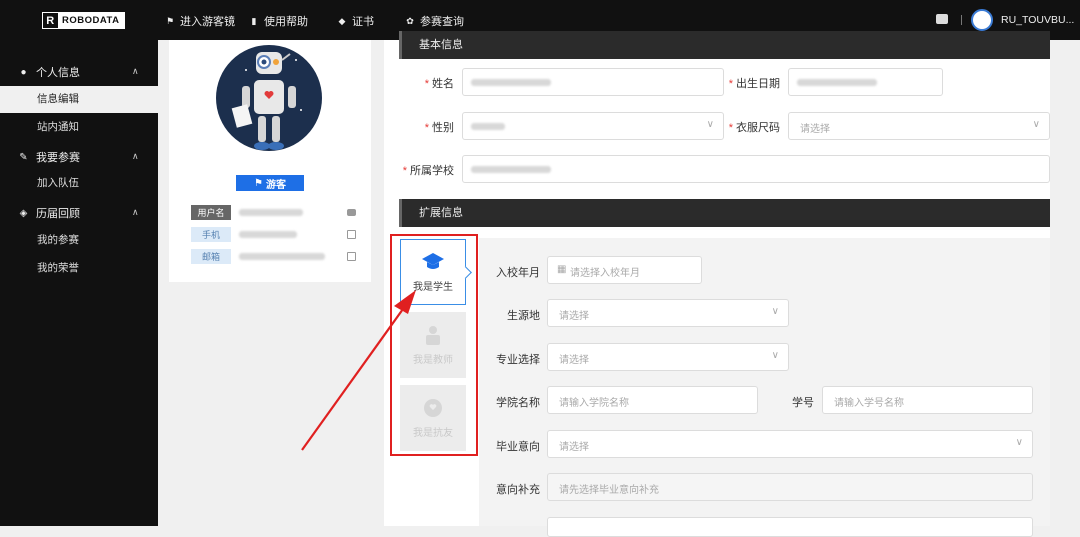 This screenshot has width=1080, height=537. I want to click on badge-label: 游客, so click(275, 185).